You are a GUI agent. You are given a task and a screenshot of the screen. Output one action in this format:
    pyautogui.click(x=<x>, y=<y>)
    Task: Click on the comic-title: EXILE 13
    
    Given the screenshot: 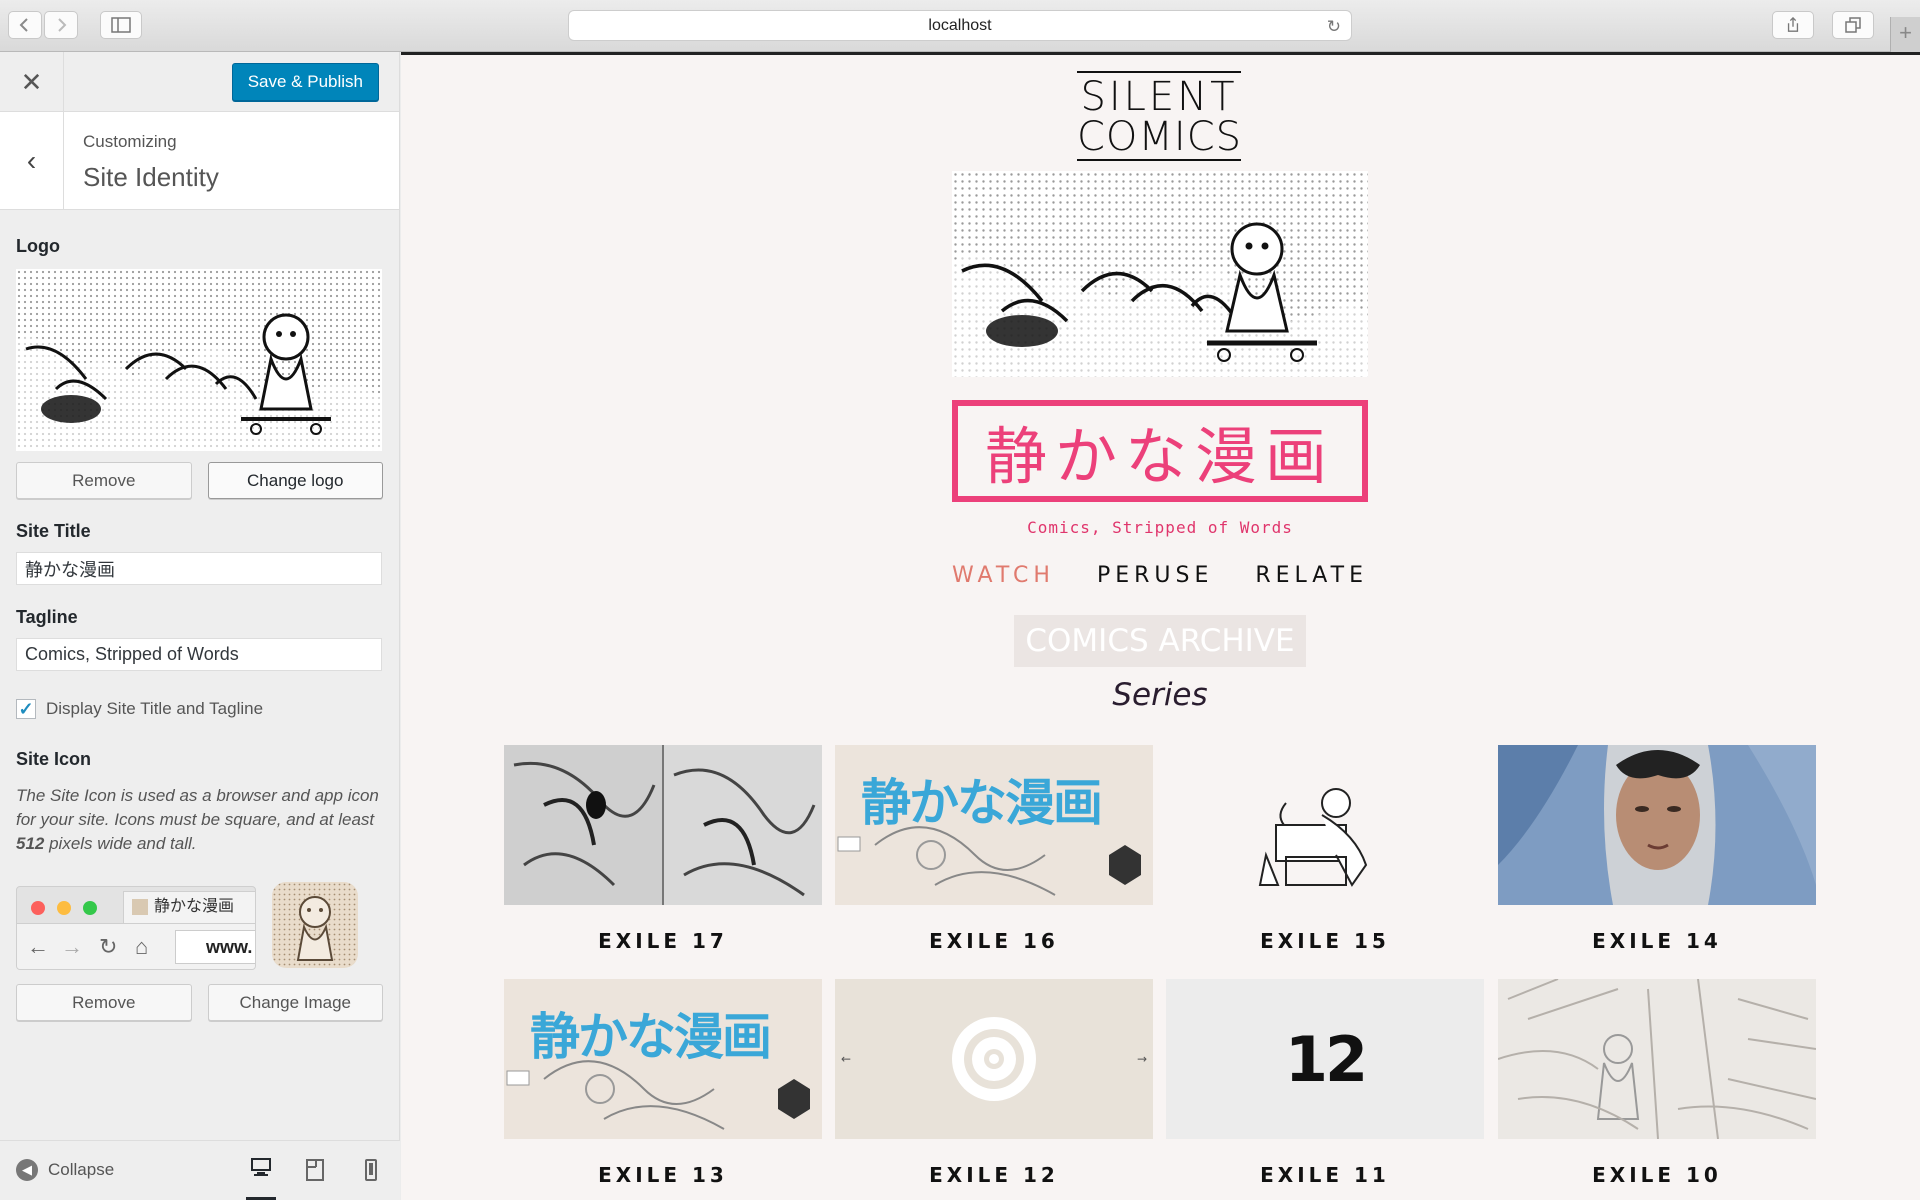 What is the action you would take?
    pyautogui.click(x=663, y=1175)
    